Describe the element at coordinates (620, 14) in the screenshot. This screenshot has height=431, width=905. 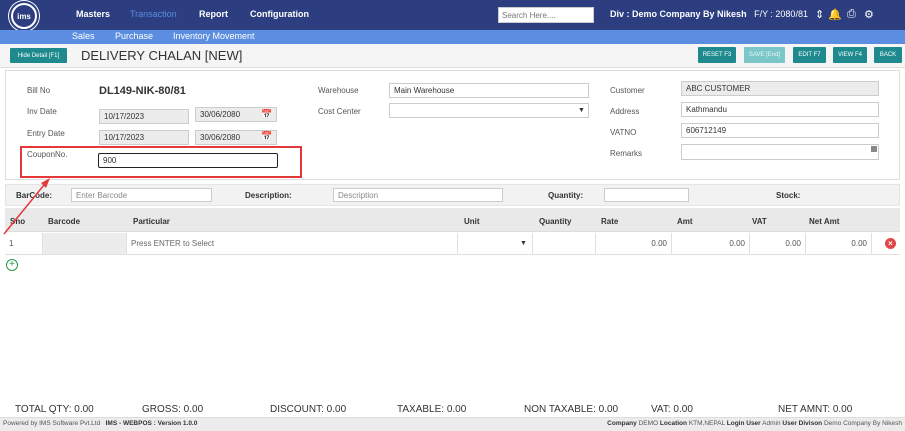
I see `div-label: Div :` at that location.